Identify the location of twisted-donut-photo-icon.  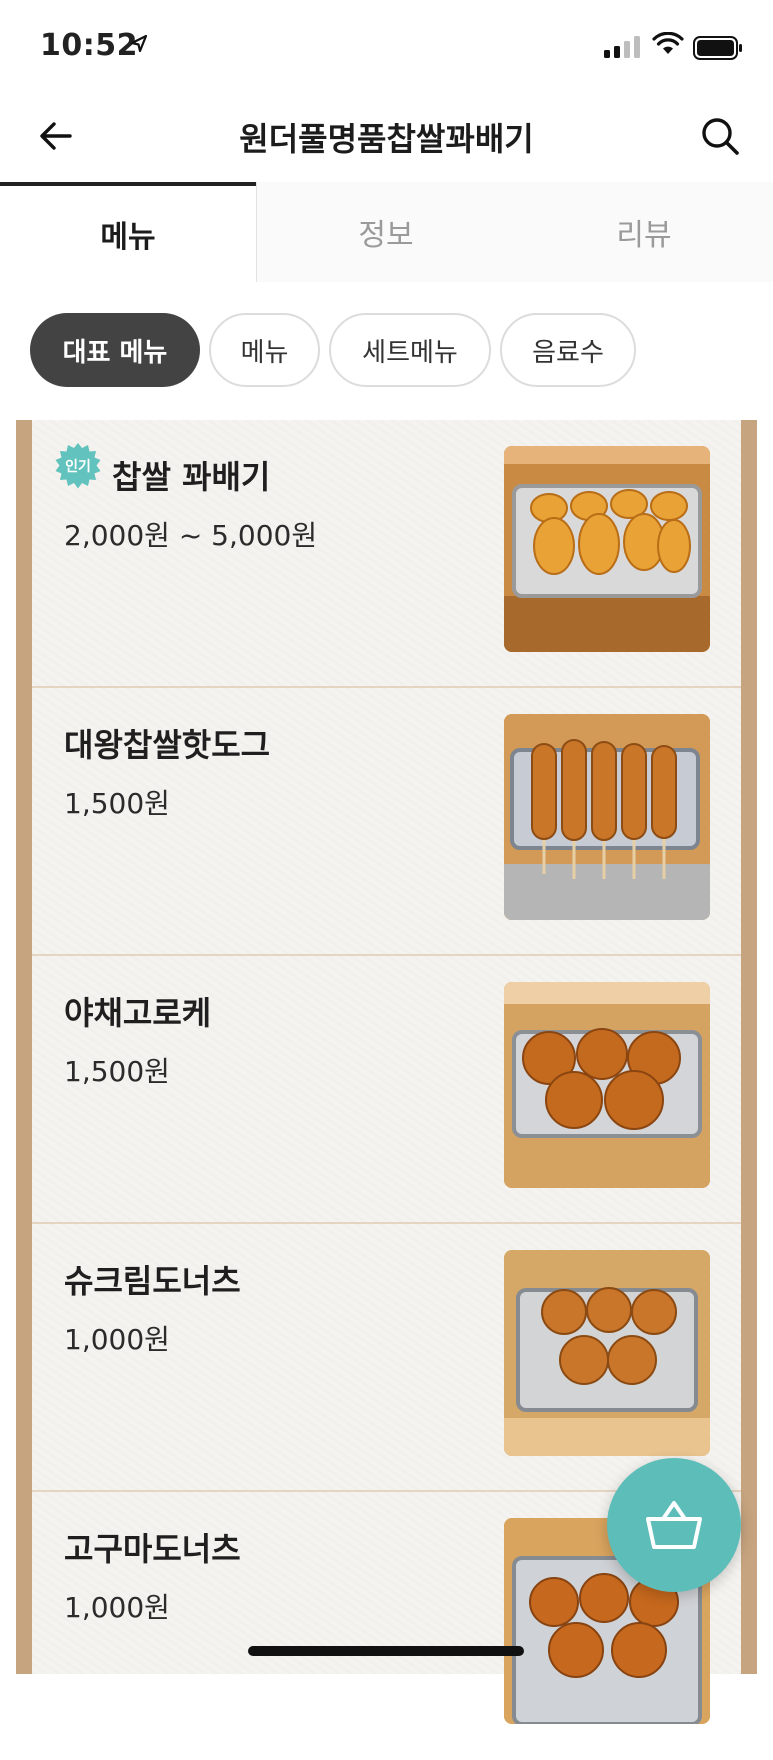
(607, 549).